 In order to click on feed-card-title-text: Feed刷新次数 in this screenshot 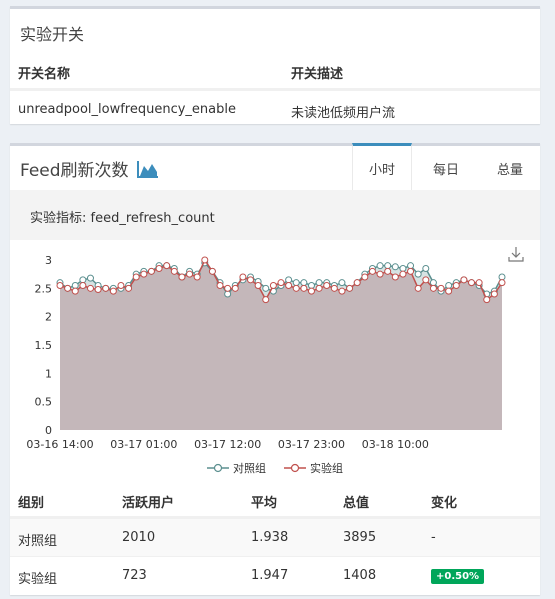, I will do `click(74, 171)`.